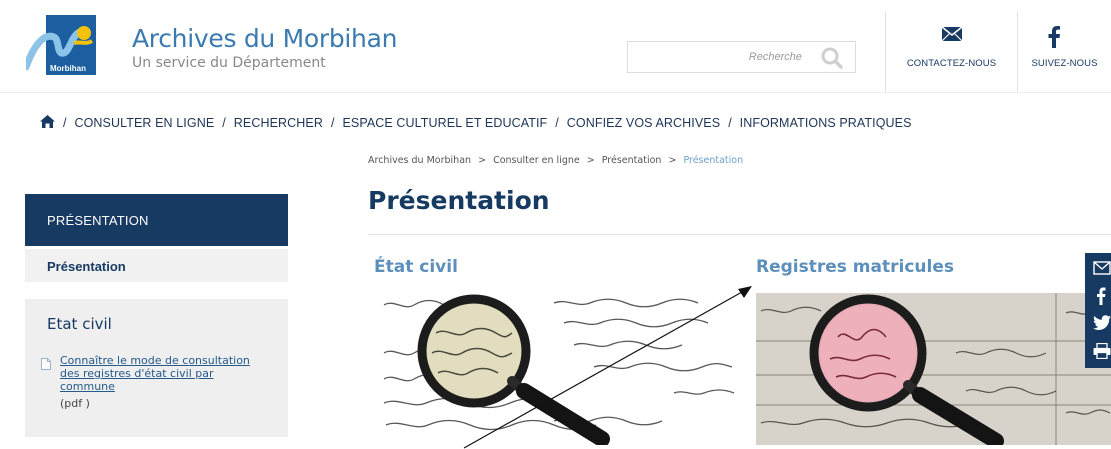 This screenshot has width=1111, height=449. I want to click on card-title-etat-civil: État civil, so click(416, 267).